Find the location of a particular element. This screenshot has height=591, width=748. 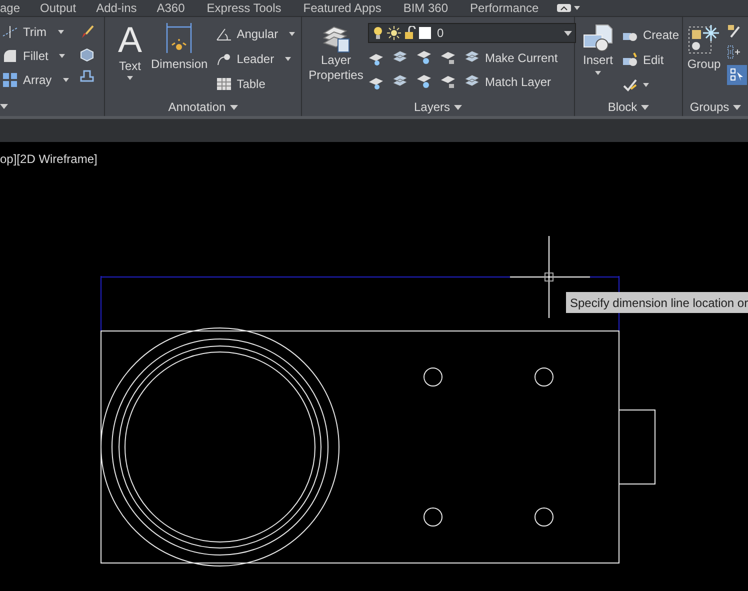

ribbon-tab: Express Tools is located at coordinates (244, 8).